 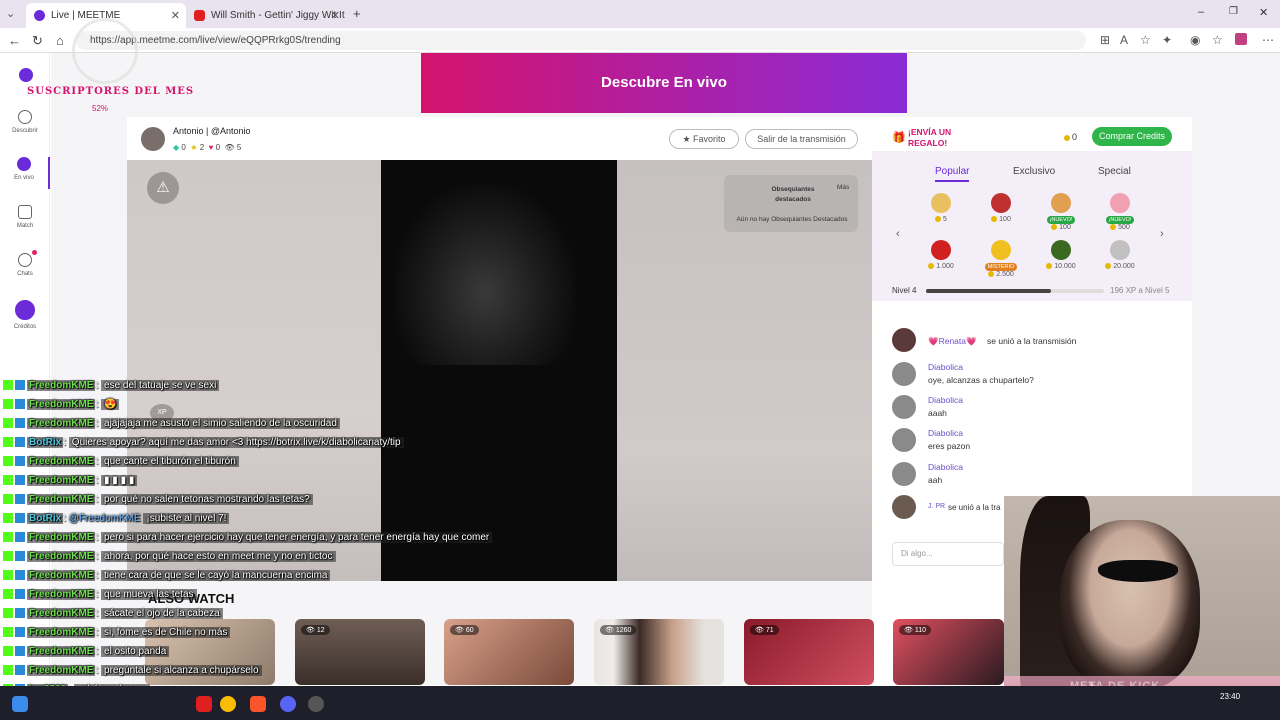 What do you see at coordinates (941, 255) in the screenshot?
I see `gift-item: 1.000` at bounding box center [941, 255].